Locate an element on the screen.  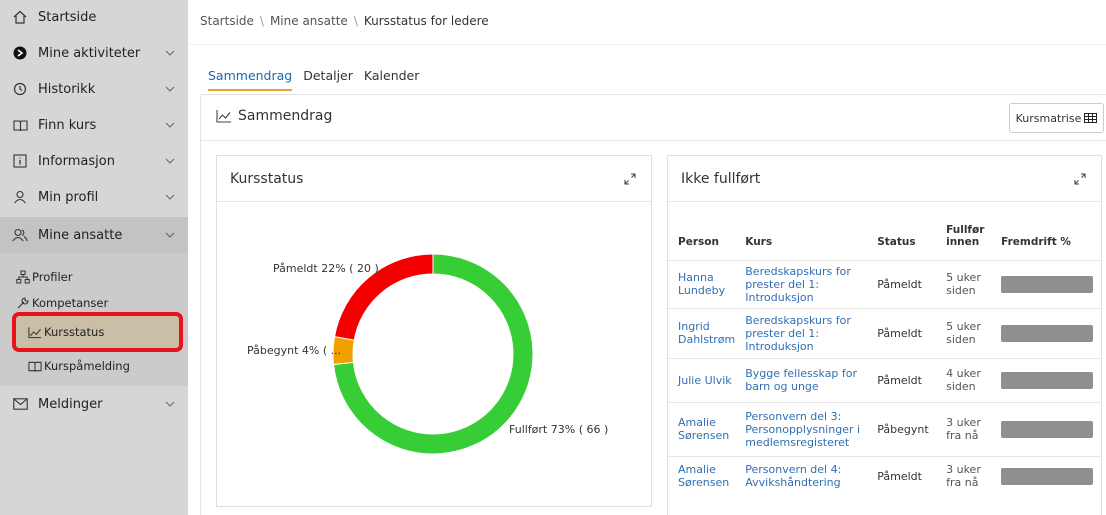
breadcrumb-item-startside: Startside is located at coordinates (227, 21).